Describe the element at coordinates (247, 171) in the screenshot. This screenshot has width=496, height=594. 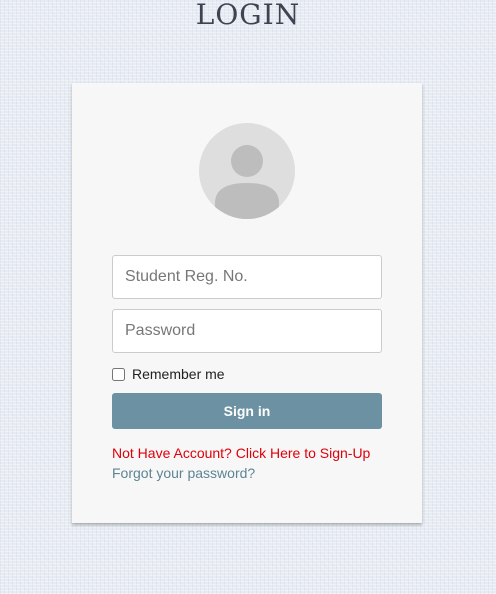
I see `user-avatar-icon` at that location.